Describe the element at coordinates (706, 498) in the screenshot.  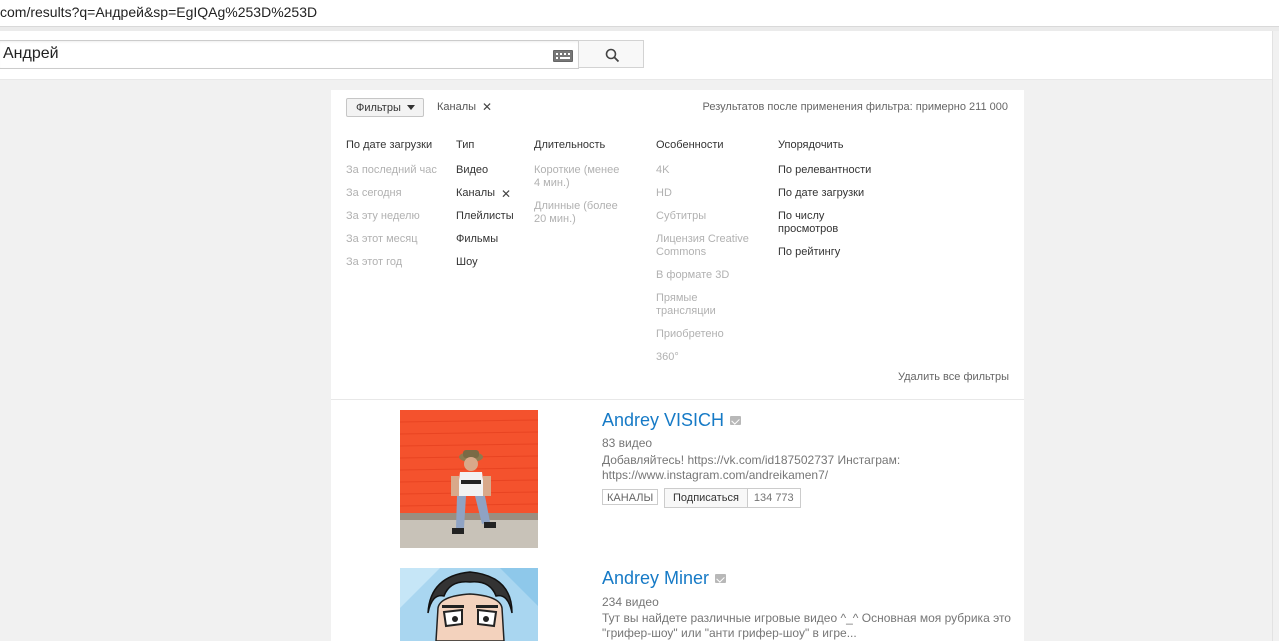
I see `subscribe-button: Подписаться` at that location.